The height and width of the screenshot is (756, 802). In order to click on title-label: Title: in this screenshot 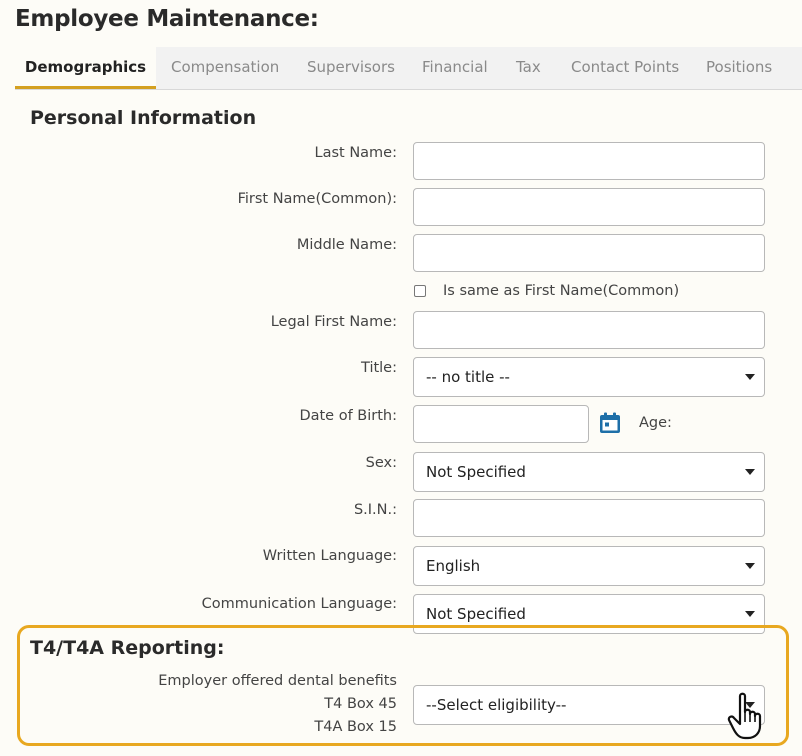, I will do `click(379, 368)`.